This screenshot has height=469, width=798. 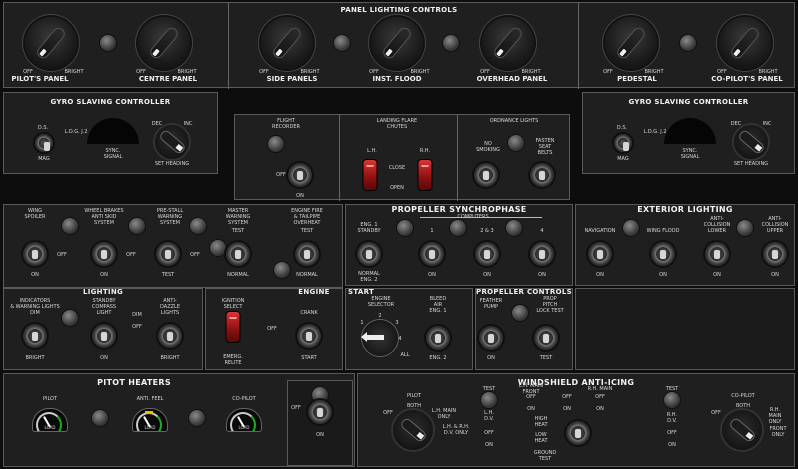 I want to click on lhrh-dv-label: L.H. & R.H. D.V. ONLY, so click(x=456, y=430).